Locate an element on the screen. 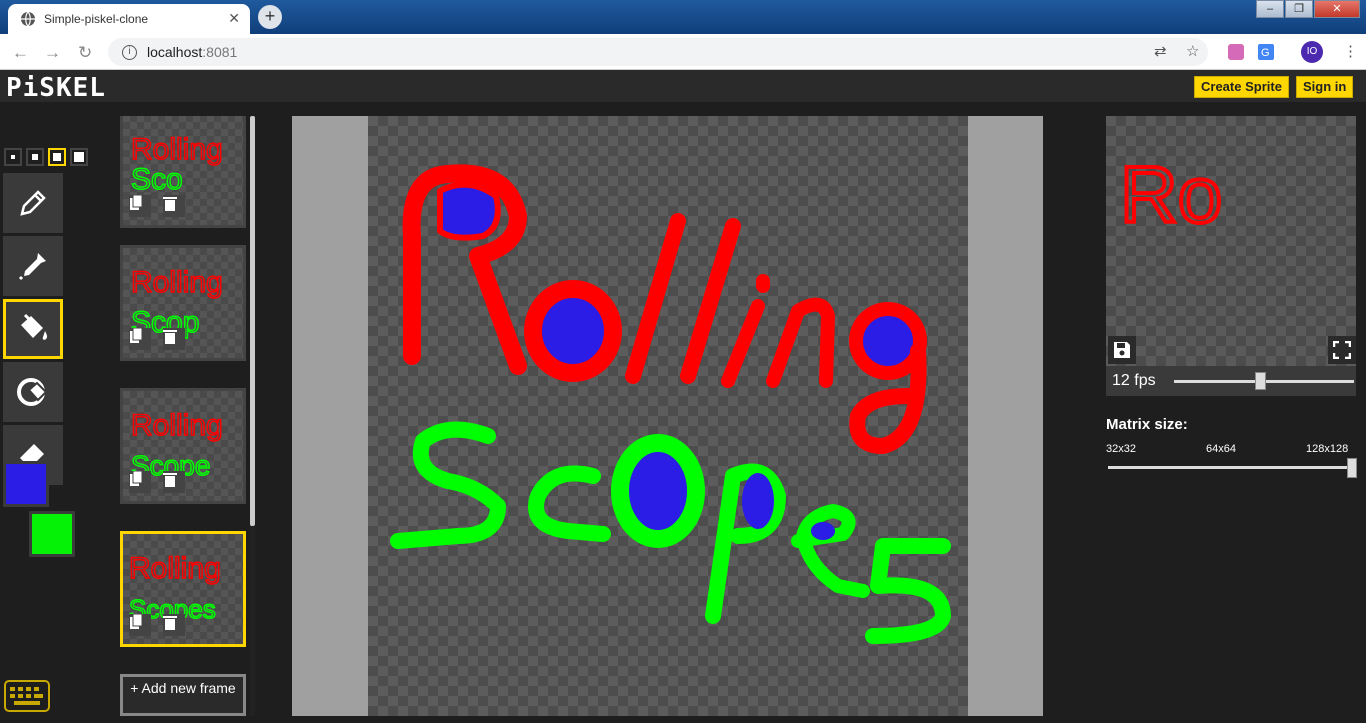 Image resolution: width=1366 pixels, height=723 pixels. keyboard-shortcuts-icon is located at coordinates (27, 696).